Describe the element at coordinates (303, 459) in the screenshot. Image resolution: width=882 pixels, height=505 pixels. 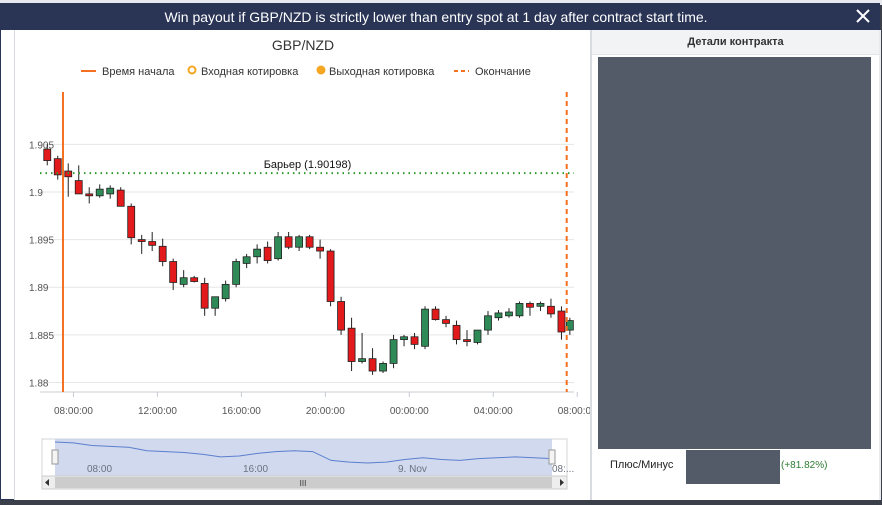
I see `navigator-selection` at that location.